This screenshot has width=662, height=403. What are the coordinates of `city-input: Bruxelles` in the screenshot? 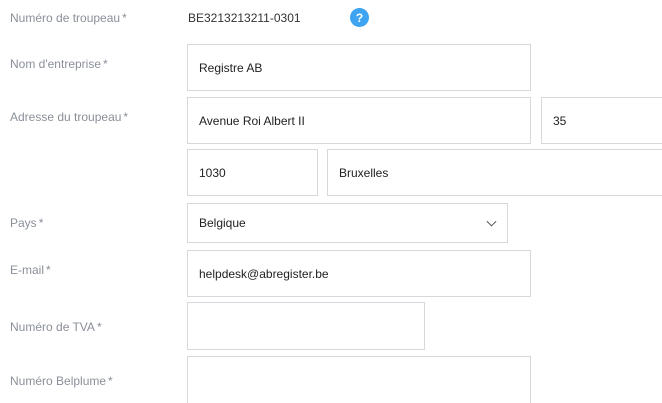 It's located at (494, 172).